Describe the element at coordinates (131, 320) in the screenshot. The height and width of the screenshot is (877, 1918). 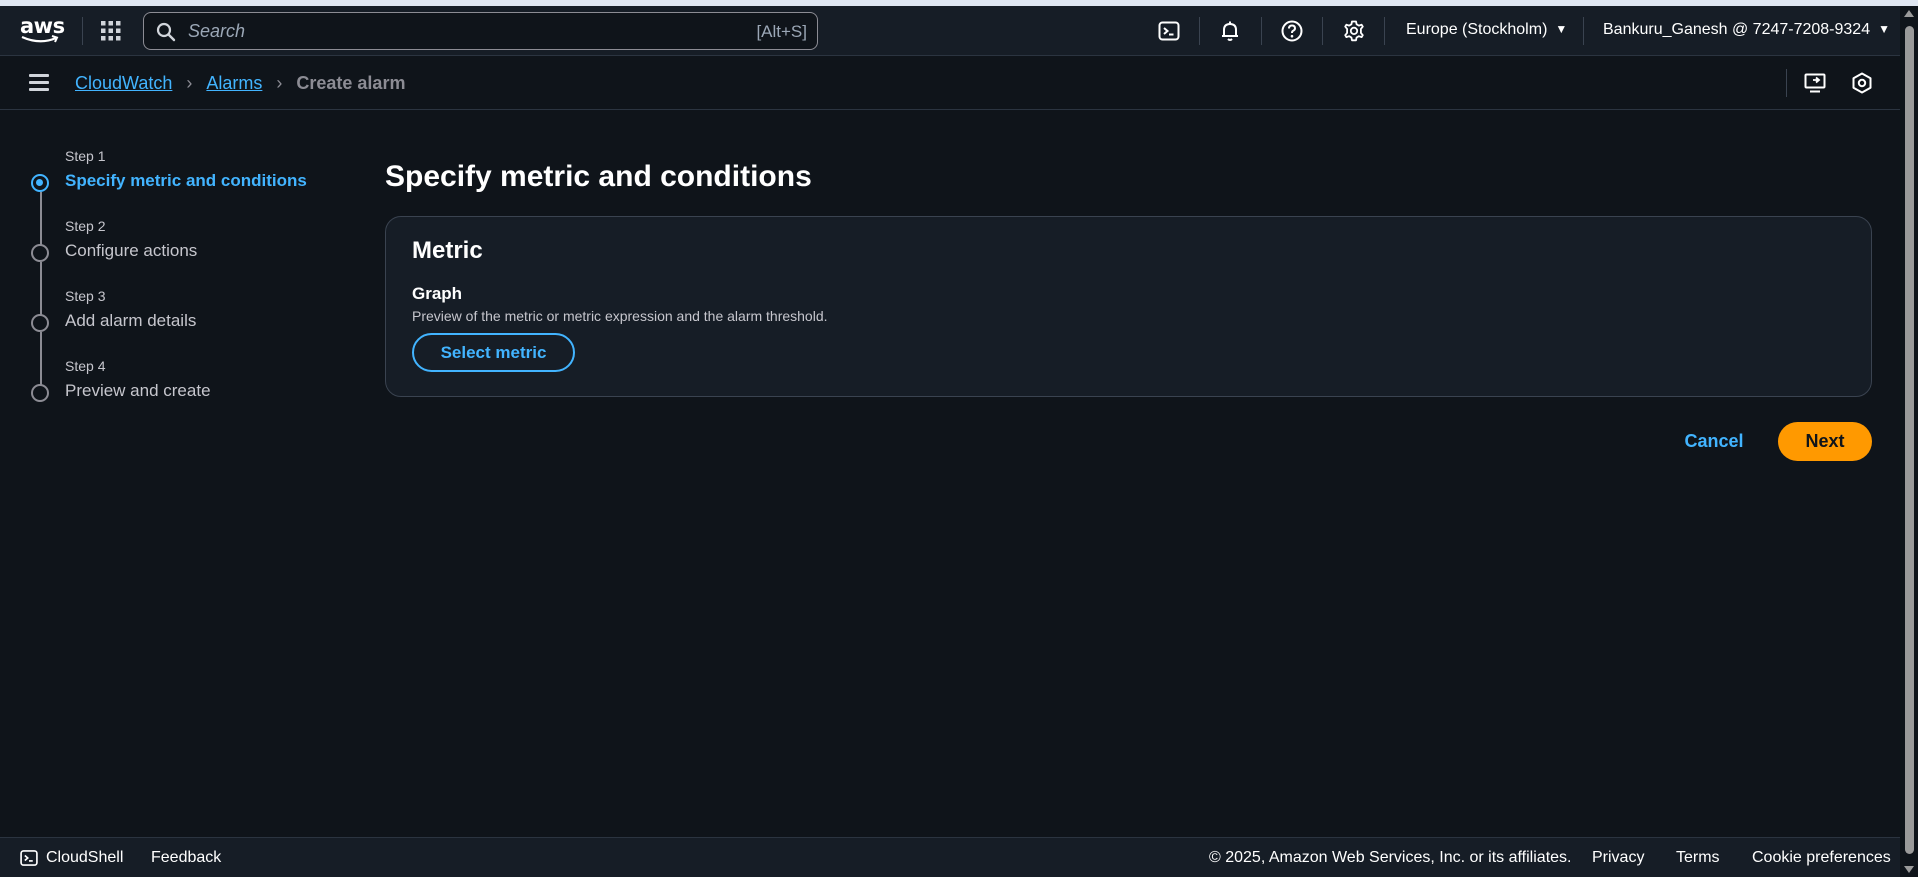
I see `step-title: Add alarm details` at that location.